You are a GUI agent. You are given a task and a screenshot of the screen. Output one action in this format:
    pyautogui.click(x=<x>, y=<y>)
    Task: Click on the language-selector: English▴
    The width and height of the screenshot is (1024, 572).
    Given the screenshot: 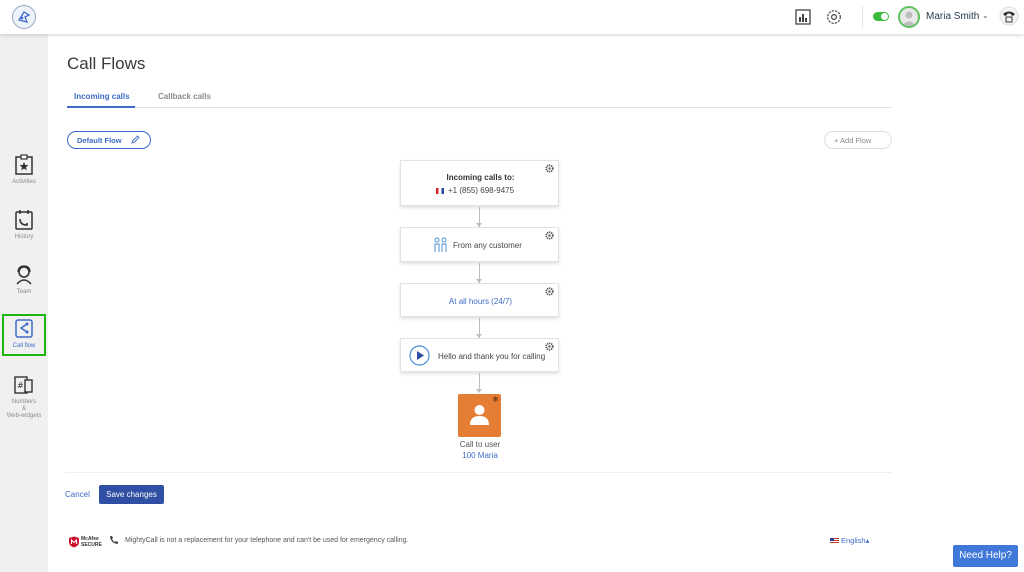 What is the action you would take?
    pyautogui.click(x=849, y=540)
    